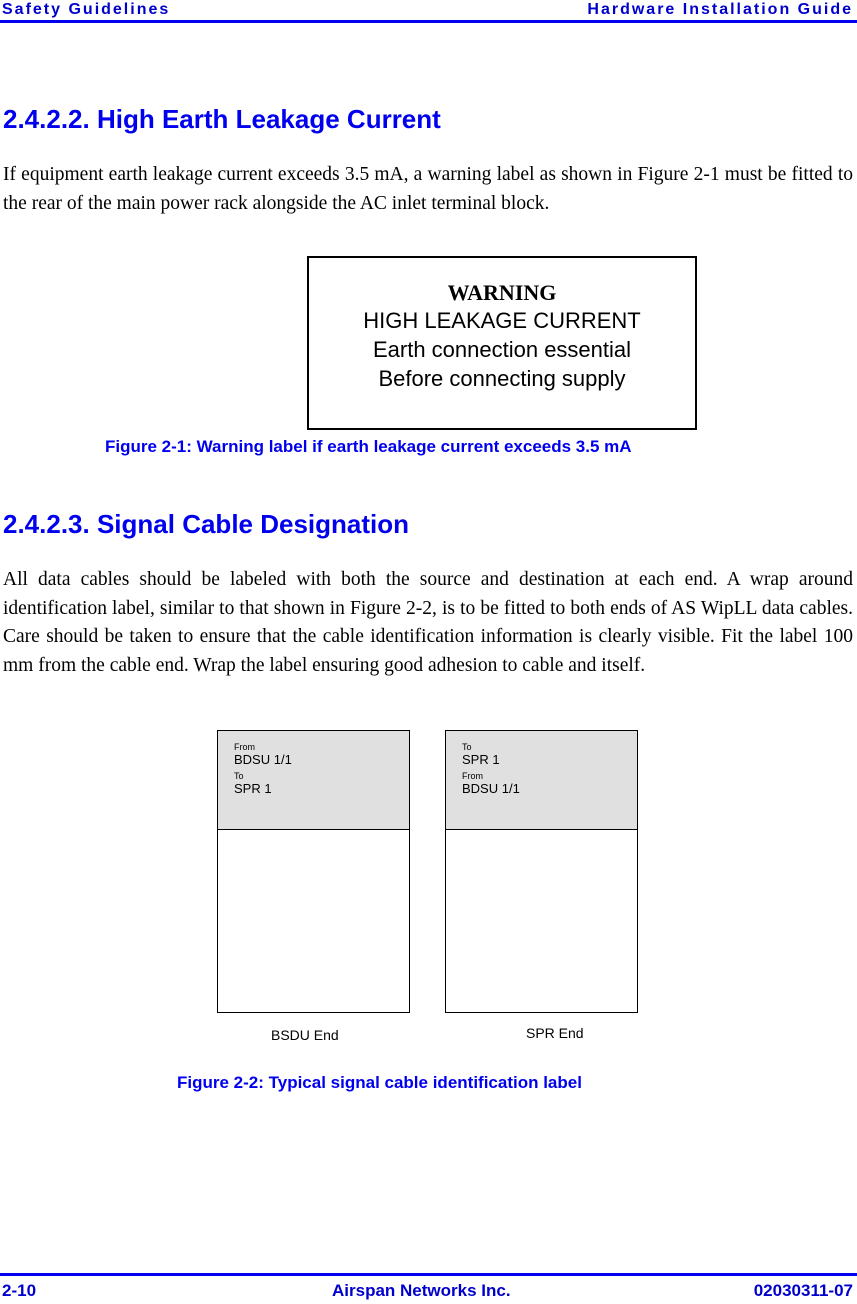 Image resolution: width=857 pixels, height=1304 pixels. Describe the element at coordinates (313, 871) in the screenshot. I see `cable-label-bsdu-end: From BDSU 1/1 To SPR 1` at that location.